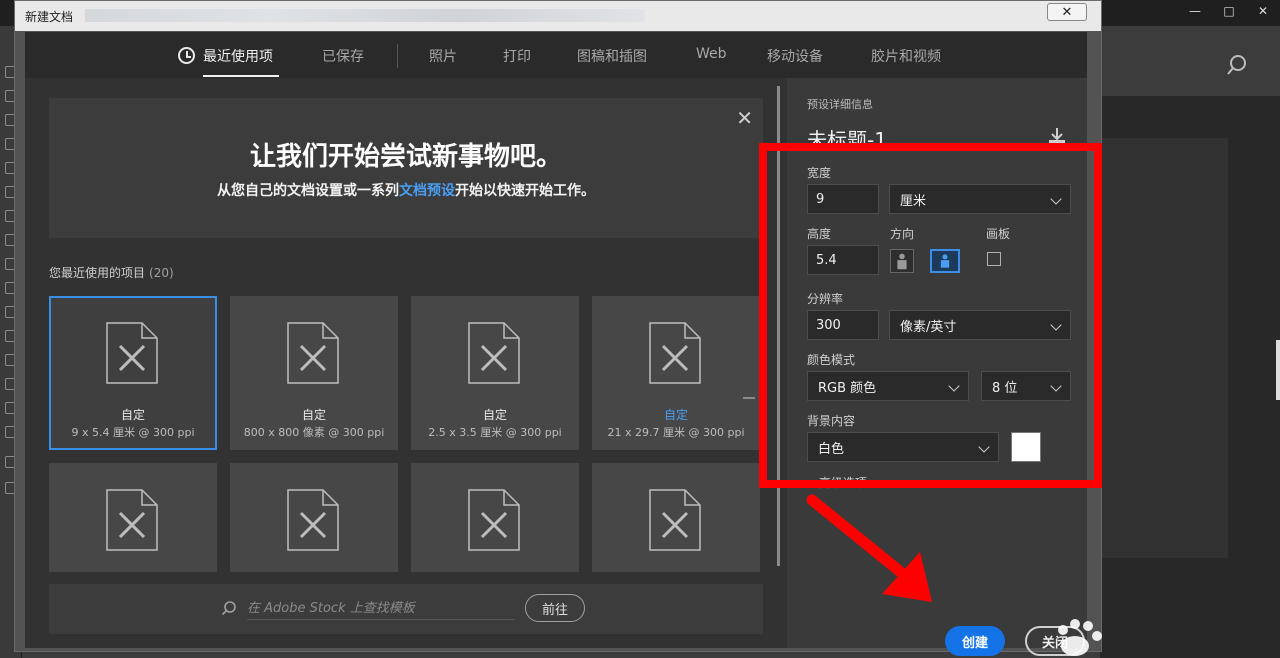 The width and height of the screenshot is (1280, 658). I want to click on recent-item-size: 2.5 x 3.5 厘米 @ 300 ppi, so click(495, 432).